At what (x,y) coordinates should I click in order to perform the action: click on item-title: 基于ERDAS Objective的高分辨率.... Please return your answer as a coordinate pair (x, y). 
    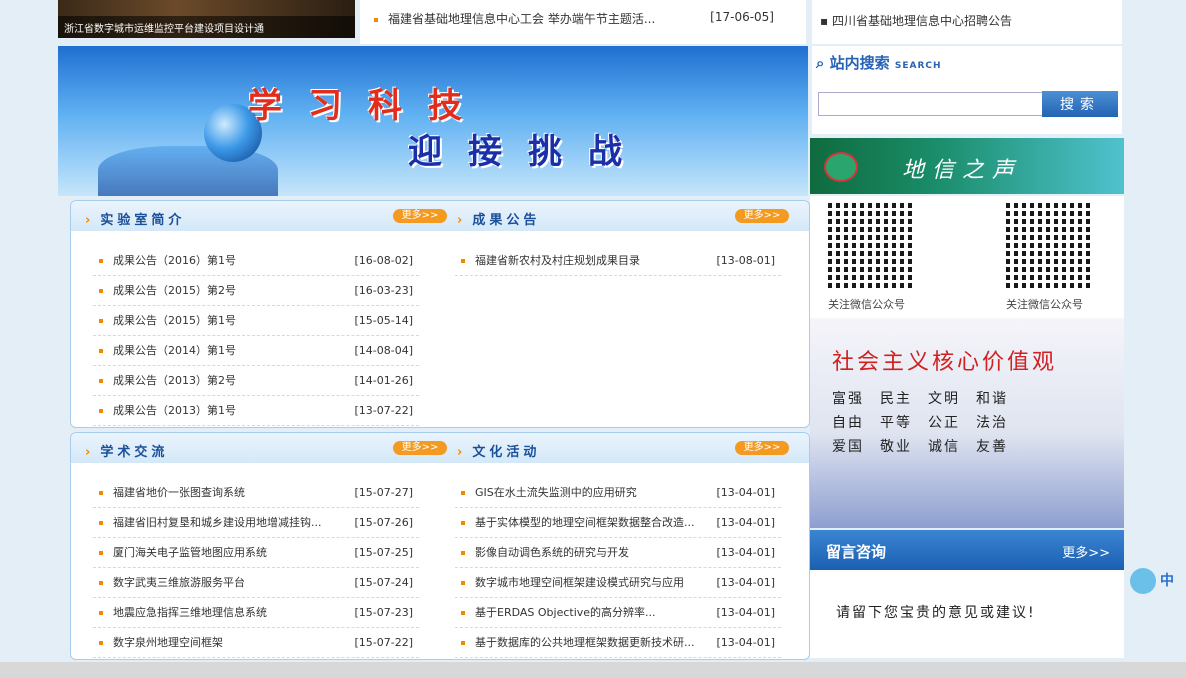
    Looking at the image, I should click on (565, 612).